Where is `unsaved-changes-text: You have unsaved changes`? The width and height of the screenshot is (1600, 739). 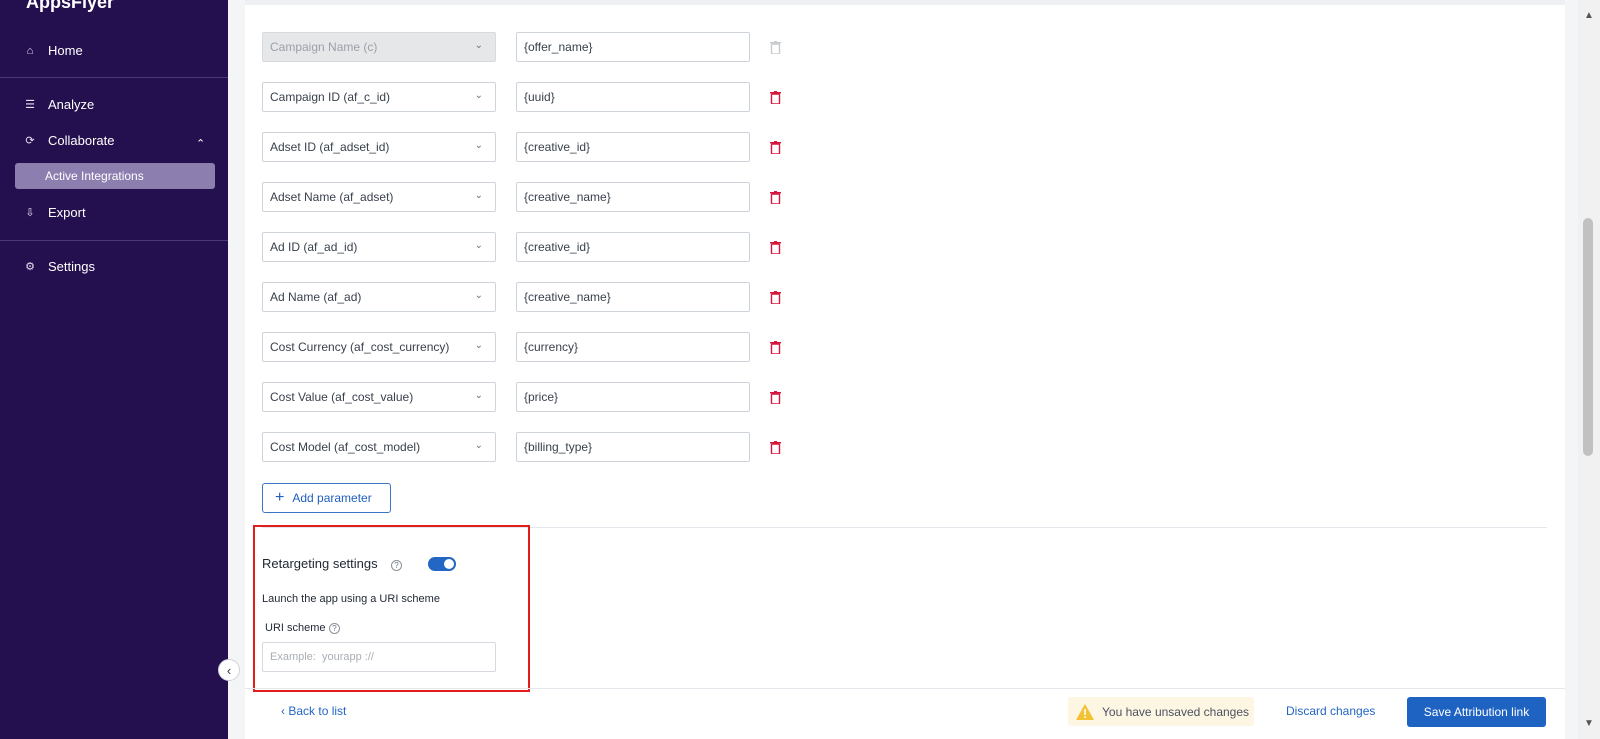 unsaved-changes-text: You have unsaved changes is located at coordinates (1176, 711).